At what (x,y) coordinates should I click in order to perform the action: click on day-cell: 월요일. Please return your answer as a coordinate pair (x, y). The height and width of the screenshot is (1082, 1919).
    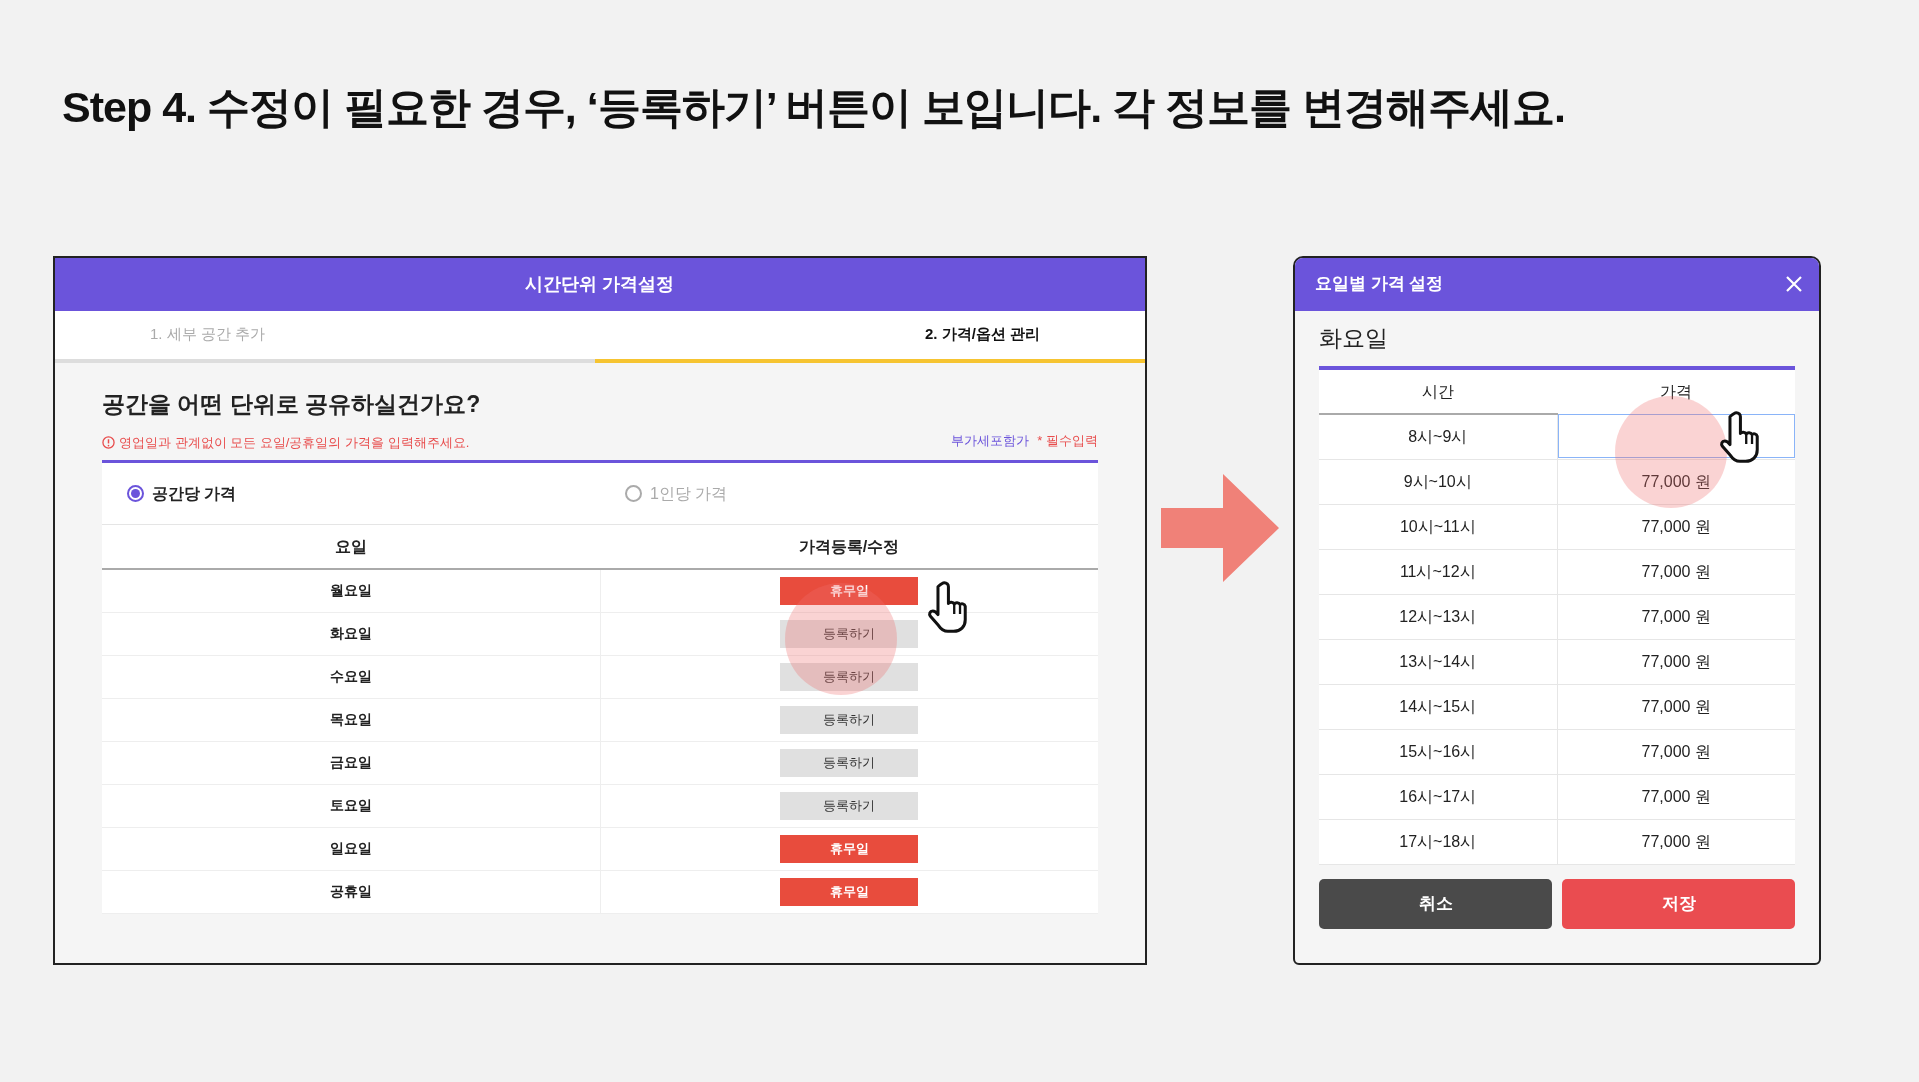
    Looking at the image, I should click on (351, 591).